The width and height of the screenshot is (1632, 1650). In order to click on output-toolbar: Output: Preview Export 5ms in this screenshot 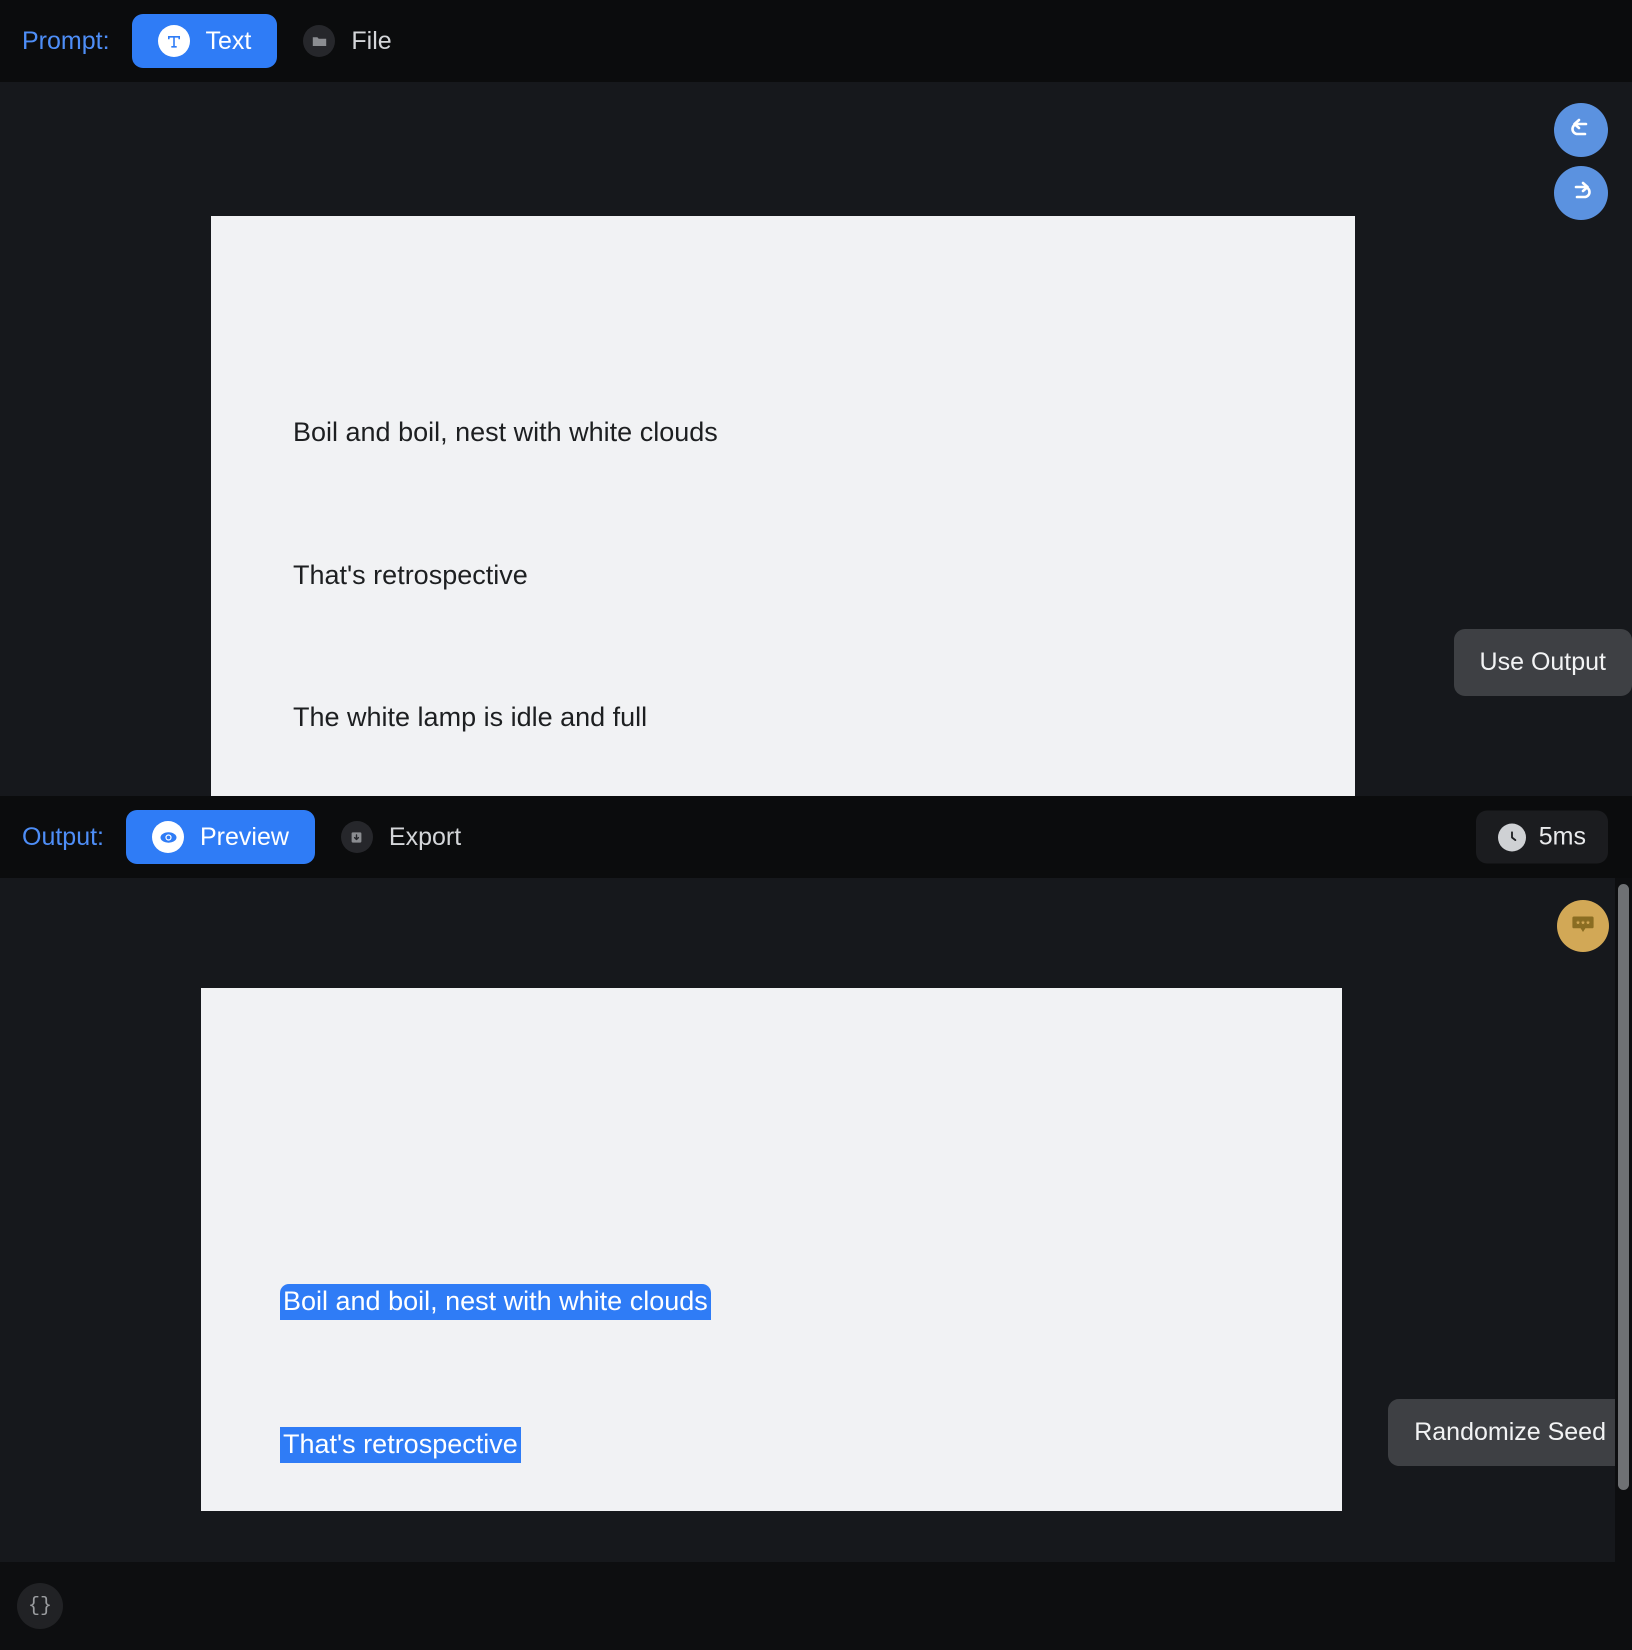, I will do `click(816, 837)`.